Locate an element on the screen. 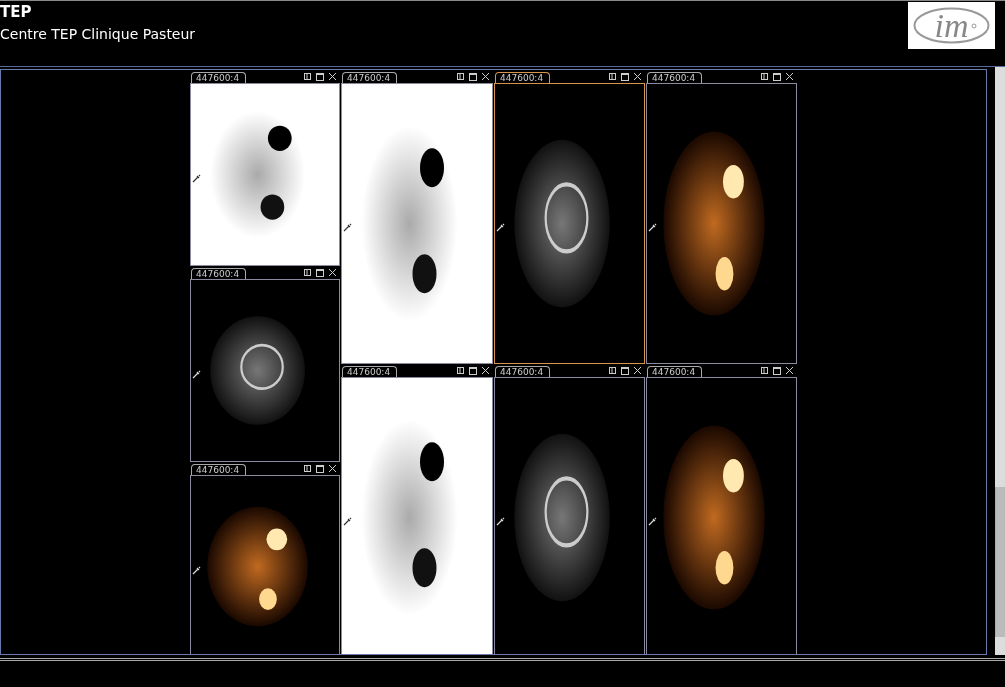 Image resolution: width=1005 pixels, height=687 pixels. center-name: Centre TEP Clinique Pasteur is located at coordinates (98, 34).